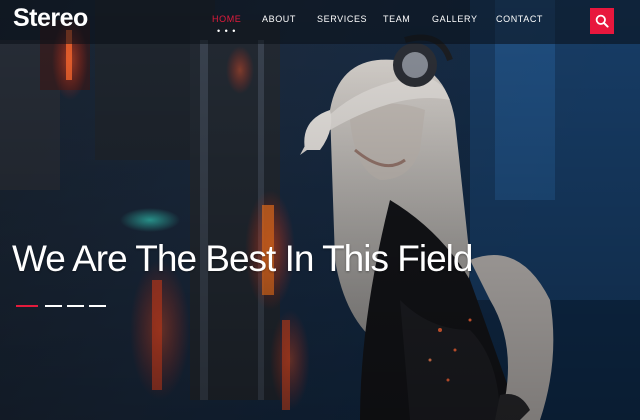 The width and height of the screenshot is (640, 420). I want to click on slide-indicator-active, so click(27, 306).